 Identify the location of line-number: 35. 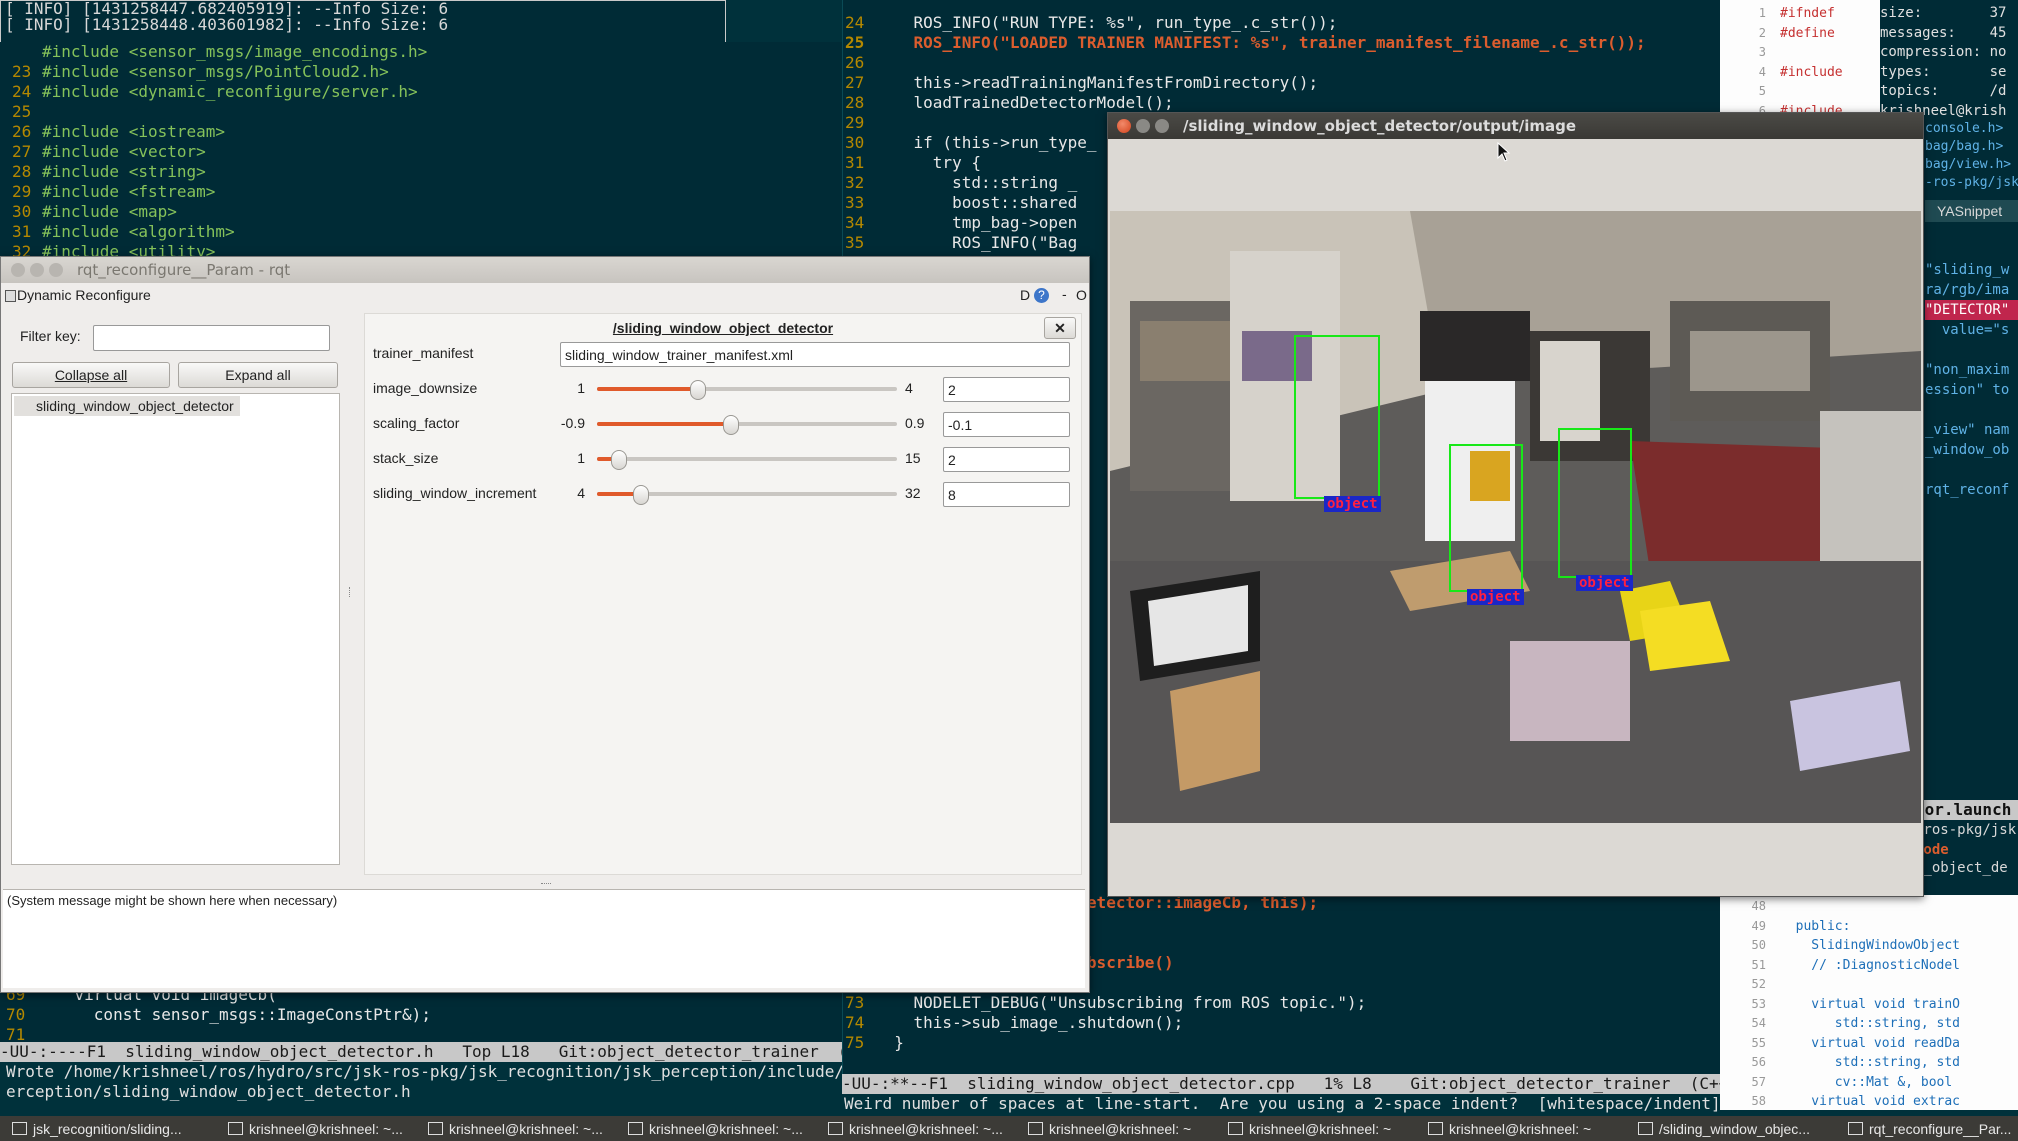
(855, 242).